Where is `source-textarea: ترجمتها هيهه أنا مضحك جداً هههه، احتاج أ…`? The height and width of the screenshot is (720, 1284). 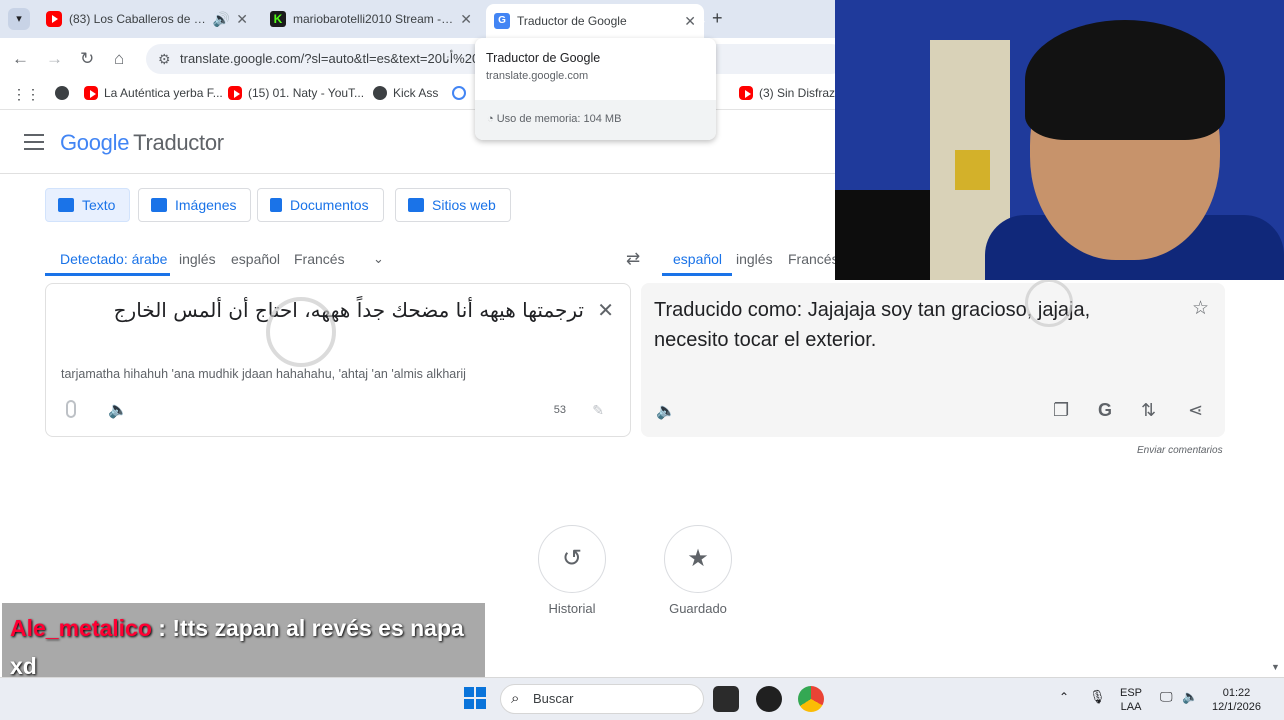
source-textarea: ترجمتها هيهه أنا مضحك جداً هههه، احتاج أ… is located at coordinates (349, 310).